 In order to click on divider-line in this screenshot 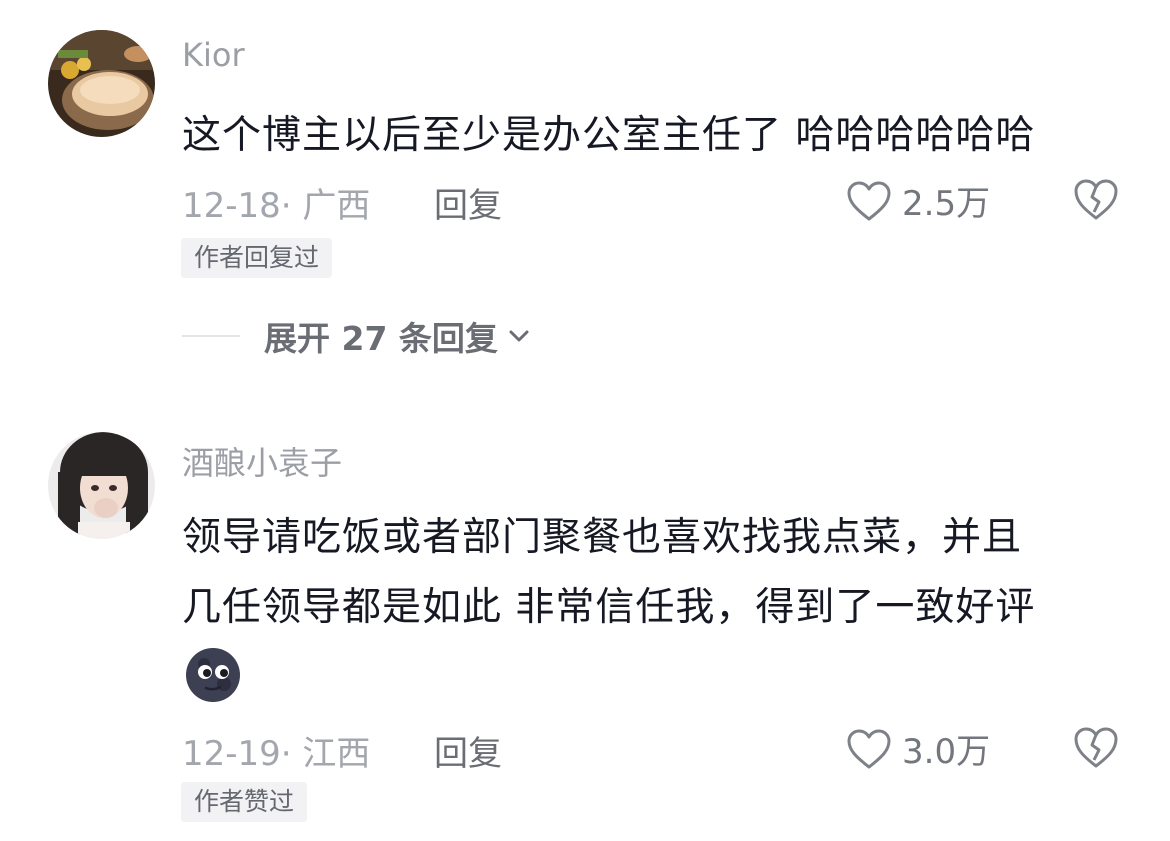, I will do `click(211, 336)`.